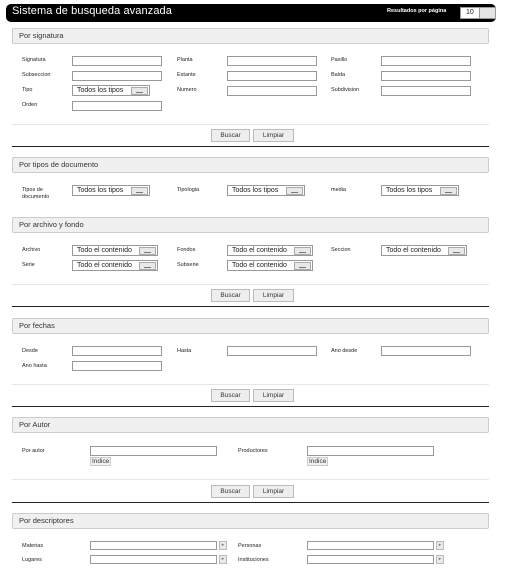 The height and width of the screenshot is (569, 506). Describe the element at coordinates (272, 76) in the screenshot. I see `estante-input` at that location.